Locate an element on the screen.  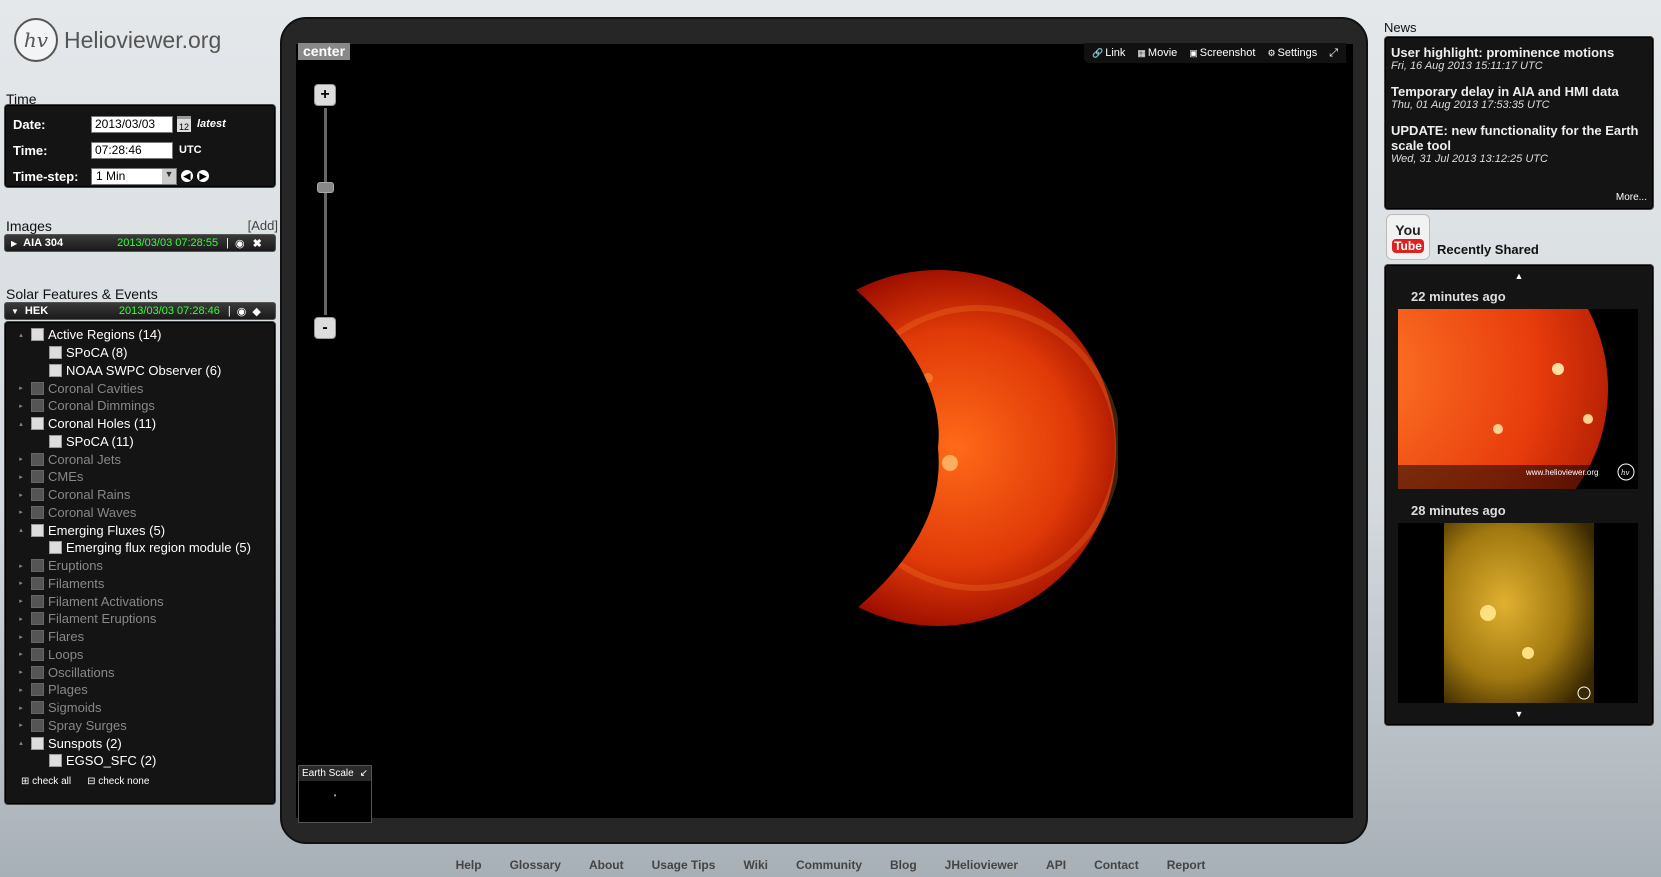
movie-button: ▦ Movie is located at coordinates (1157, 53).